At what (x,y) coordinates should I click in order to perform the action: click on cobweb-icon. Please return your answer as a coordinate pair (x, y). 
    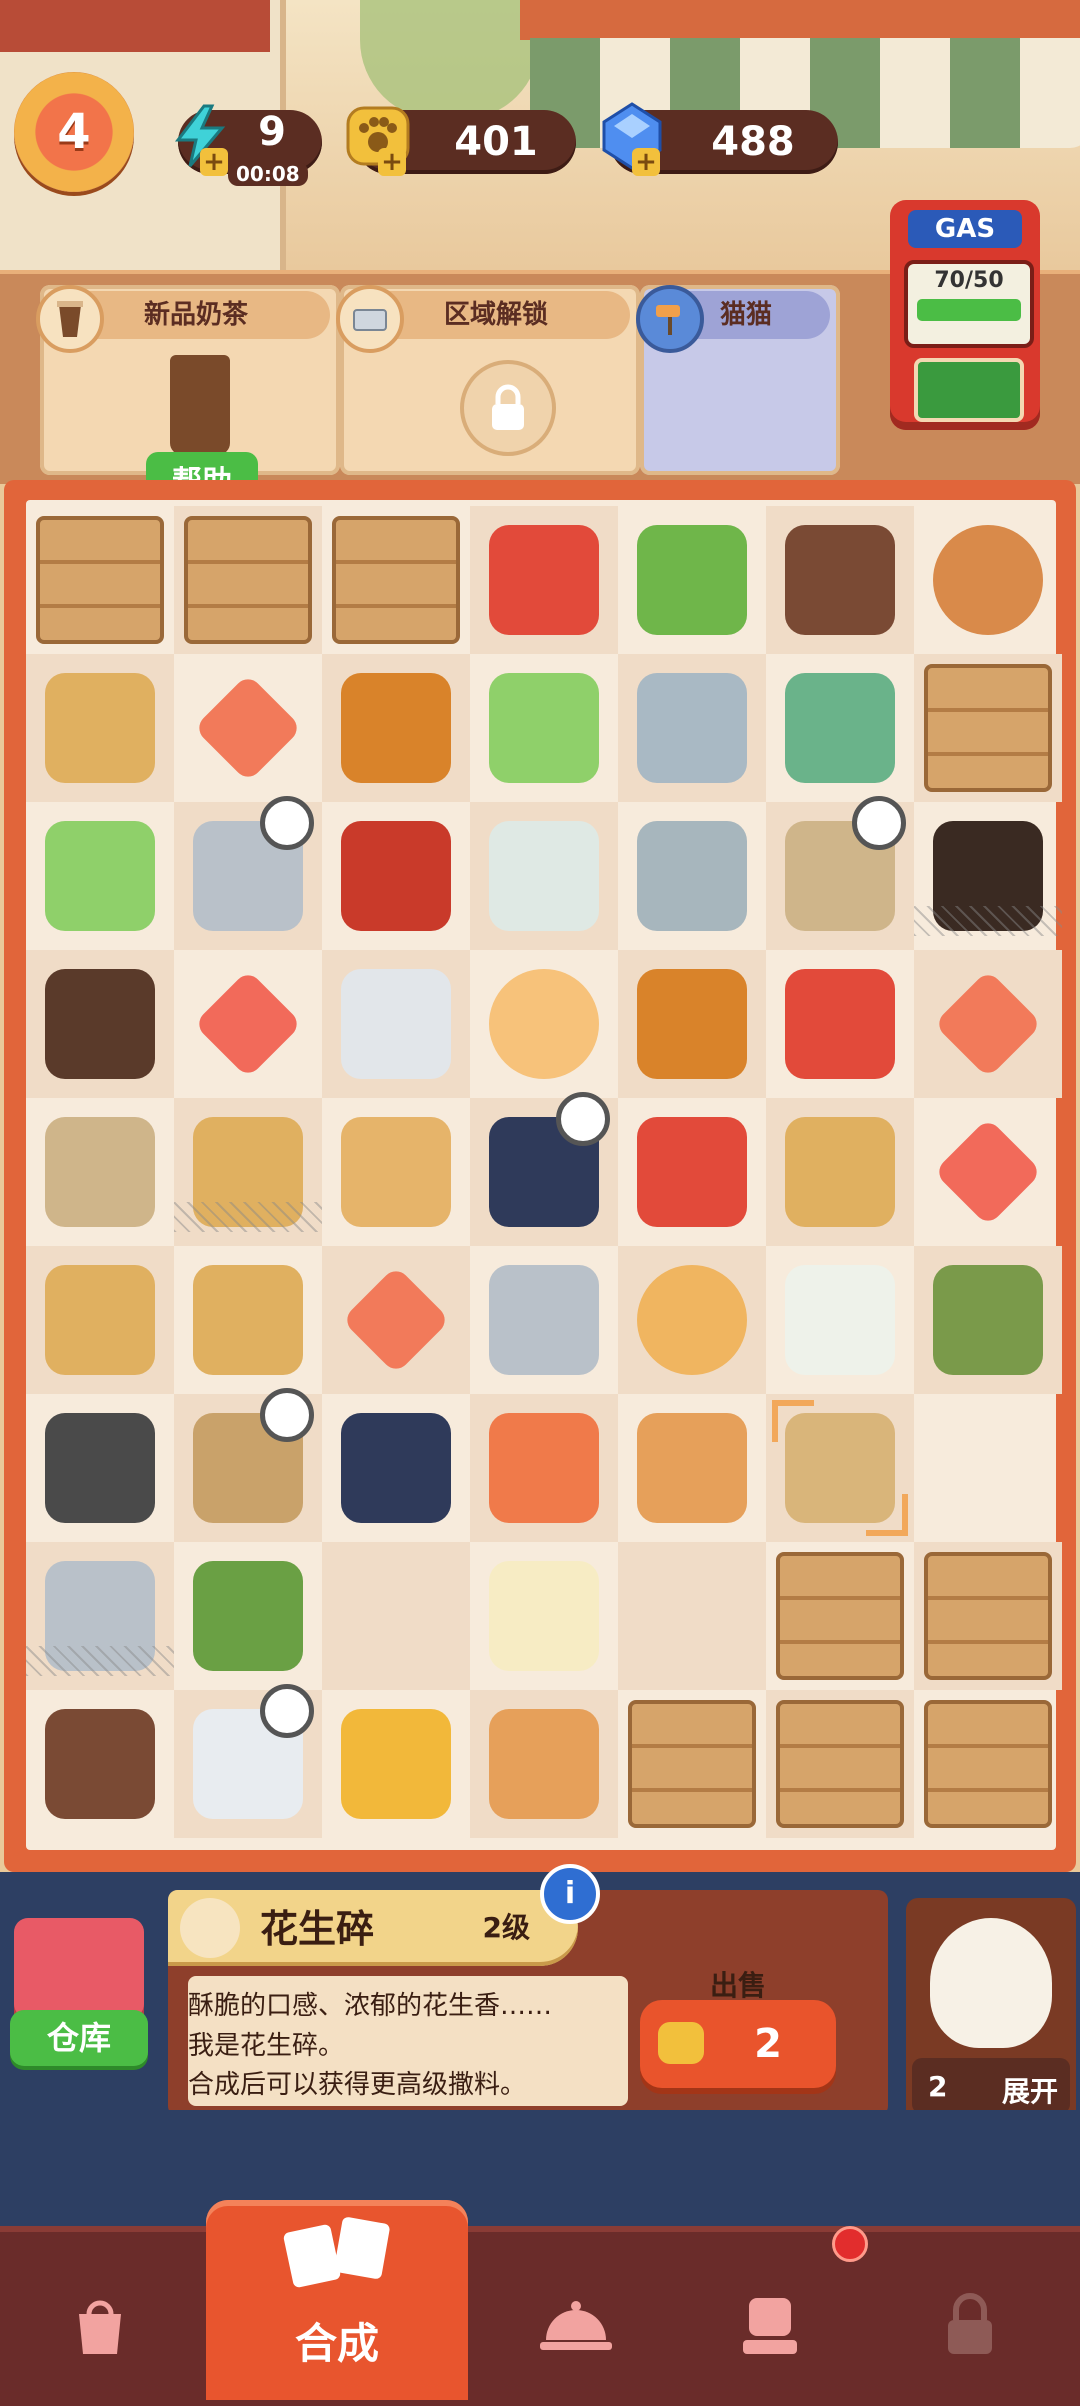
    Looking at the image, I should click on (988, 921).